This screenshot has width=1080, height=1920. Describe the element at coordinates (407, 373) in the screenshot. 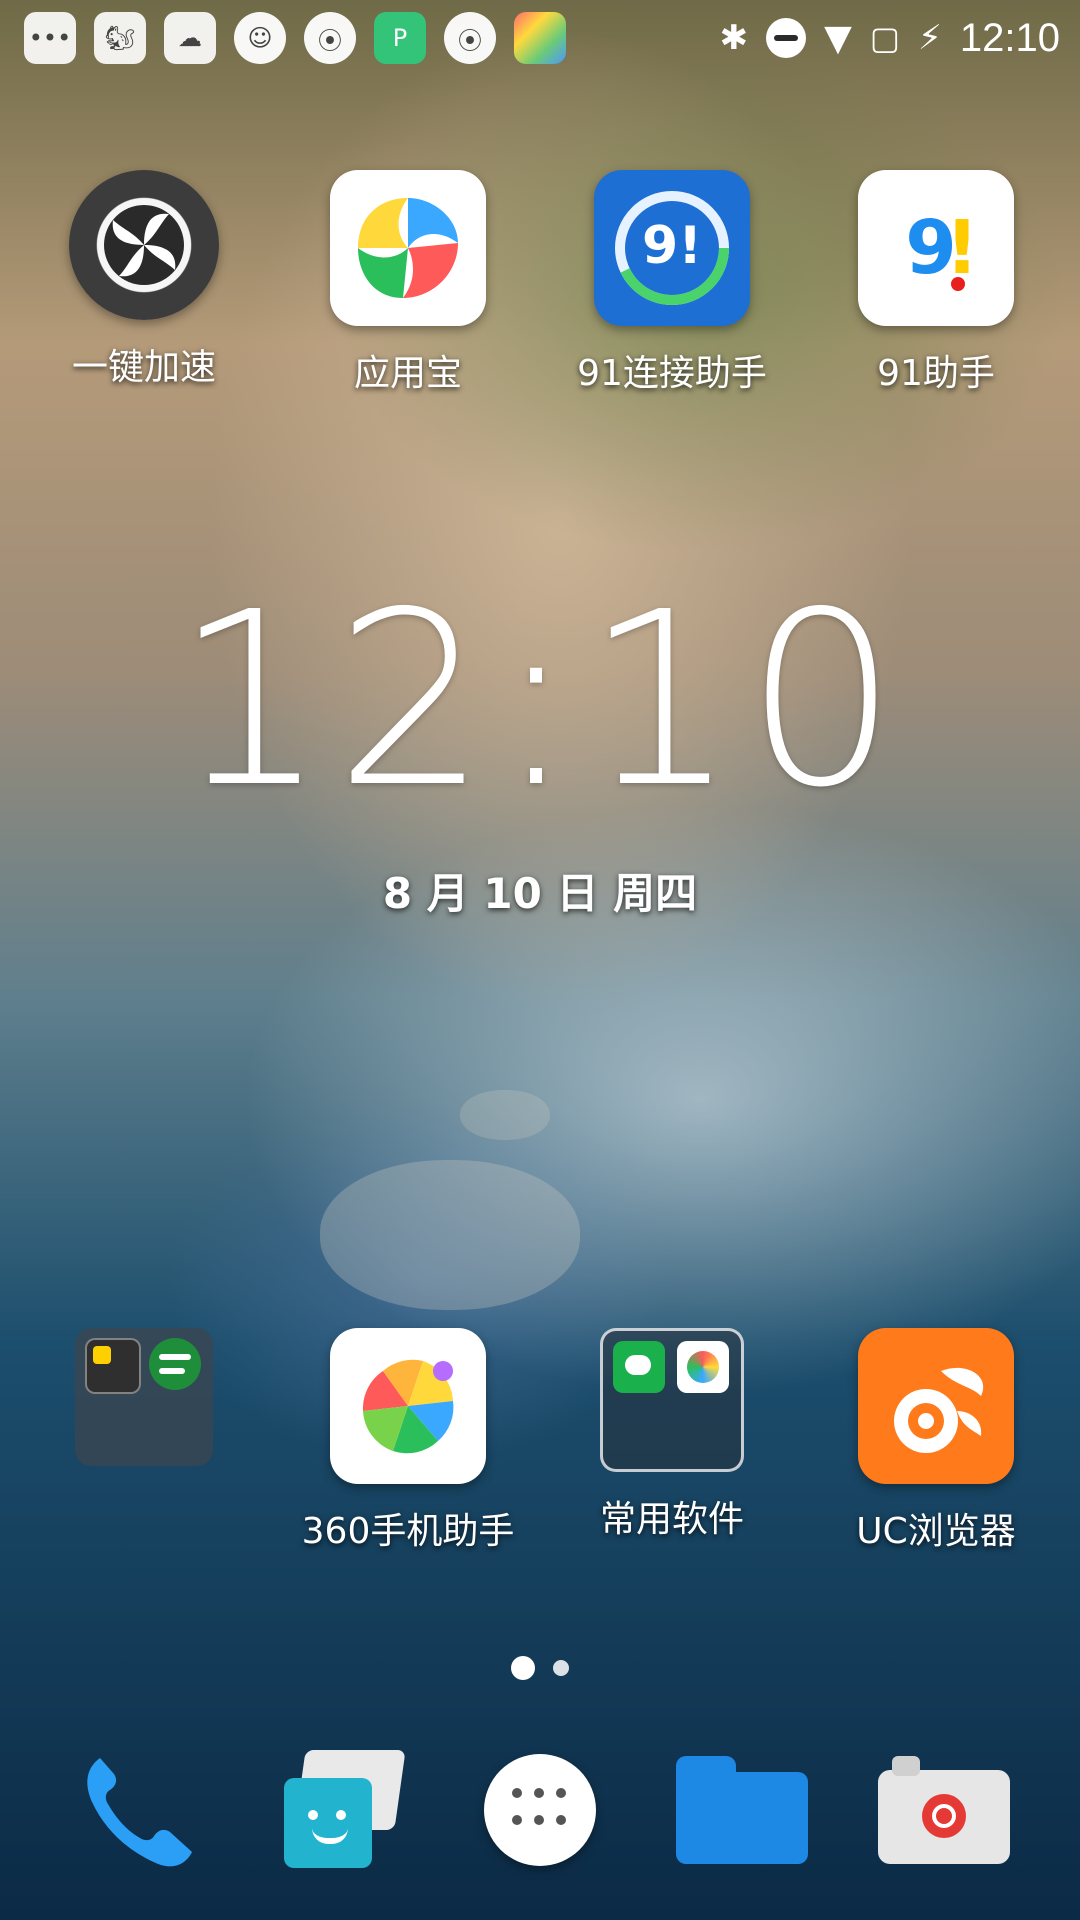

I see `app-label: 应用宝` at that location.